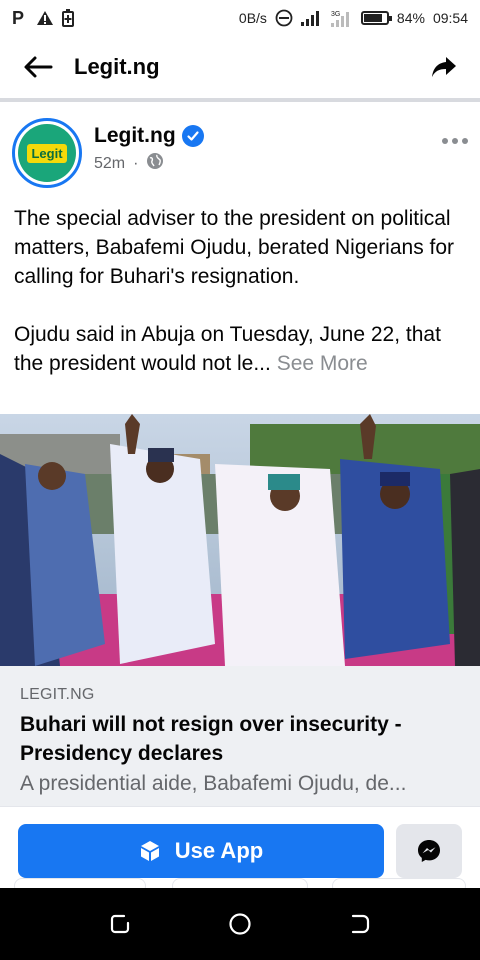  I want to click on post-meta: 52m ·, so click(149, 163).